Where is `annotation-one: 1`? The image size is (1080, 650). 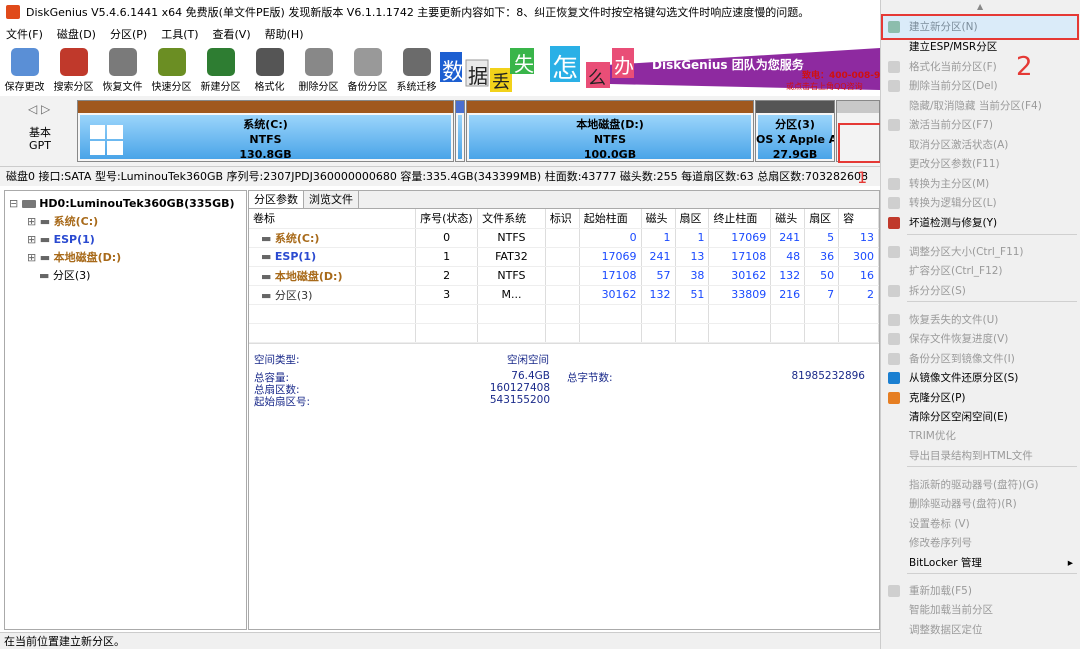 annotation-one: 1 is located at coordinates (862, 177).